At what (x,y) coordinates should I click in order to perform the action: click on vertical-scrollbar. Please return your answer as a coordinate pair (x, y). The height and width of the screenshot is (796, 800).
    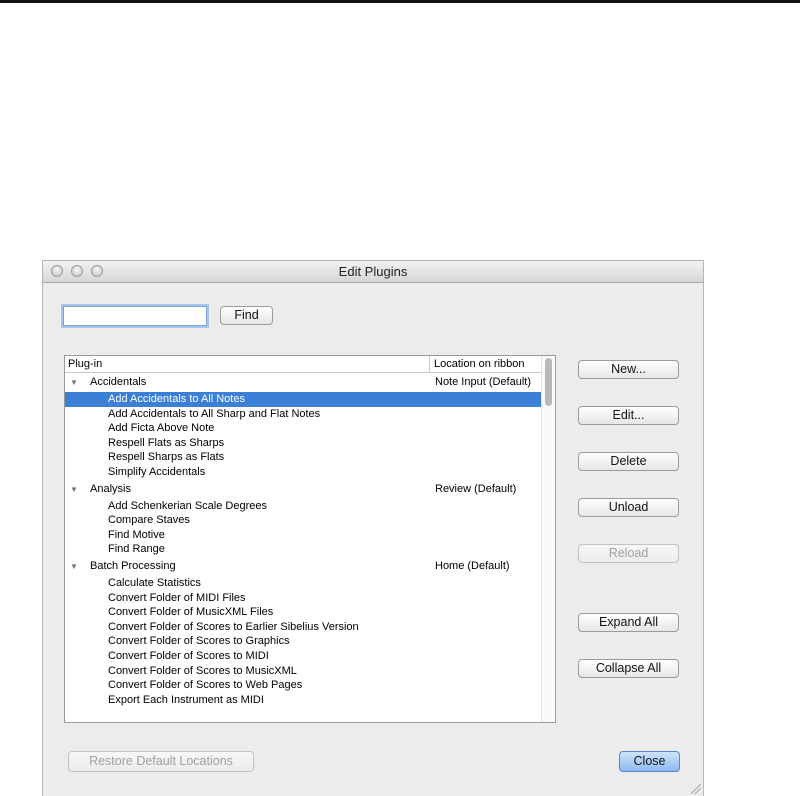
    Looking at the image, I should click on (548, 539).